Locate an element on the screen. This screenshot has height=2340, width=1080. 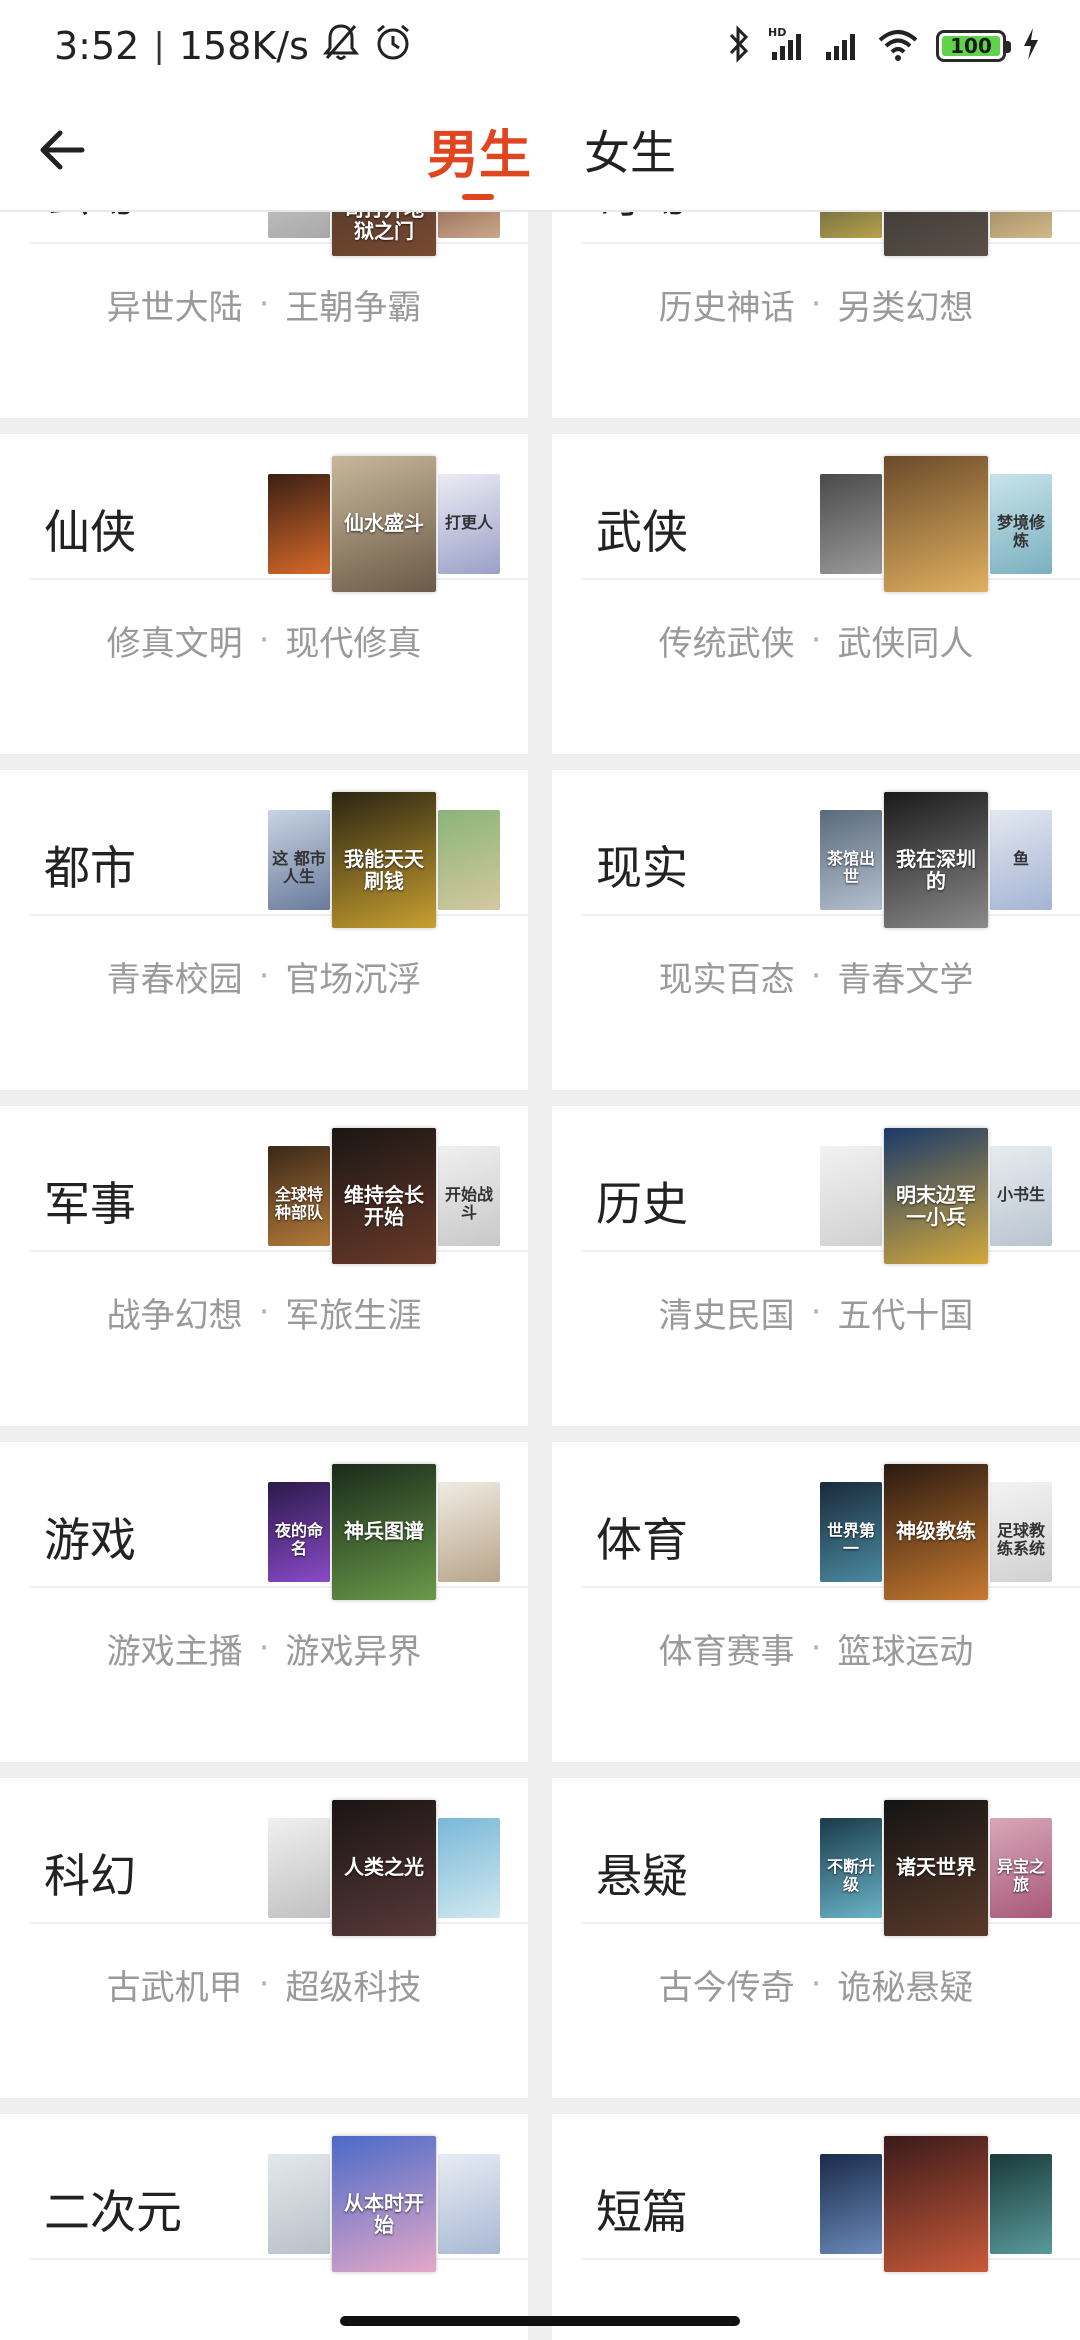
subcategory-tag: 诡秘悬疑 is located at coordinates (905, 1984).